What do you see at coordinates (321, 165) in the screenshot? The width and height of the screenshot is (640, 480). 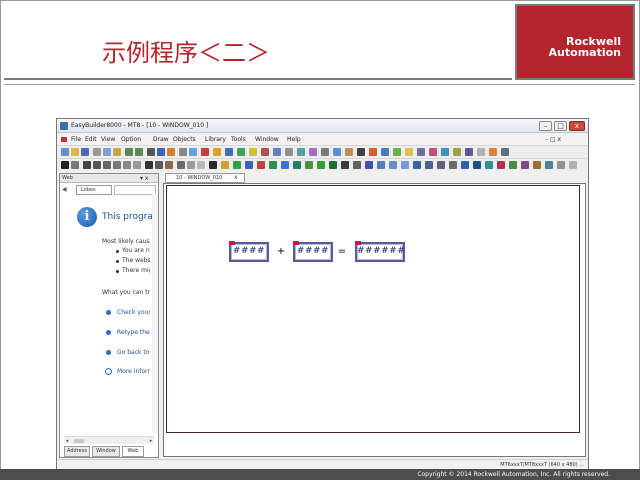 I see `slider-icon` at bounding box center [321, 165].